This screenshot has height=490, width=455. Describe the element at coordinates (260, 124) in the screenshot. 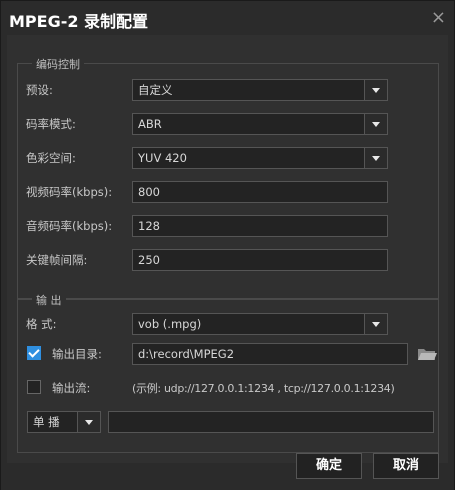

I see `rate-mode-select: ABR` at that location.